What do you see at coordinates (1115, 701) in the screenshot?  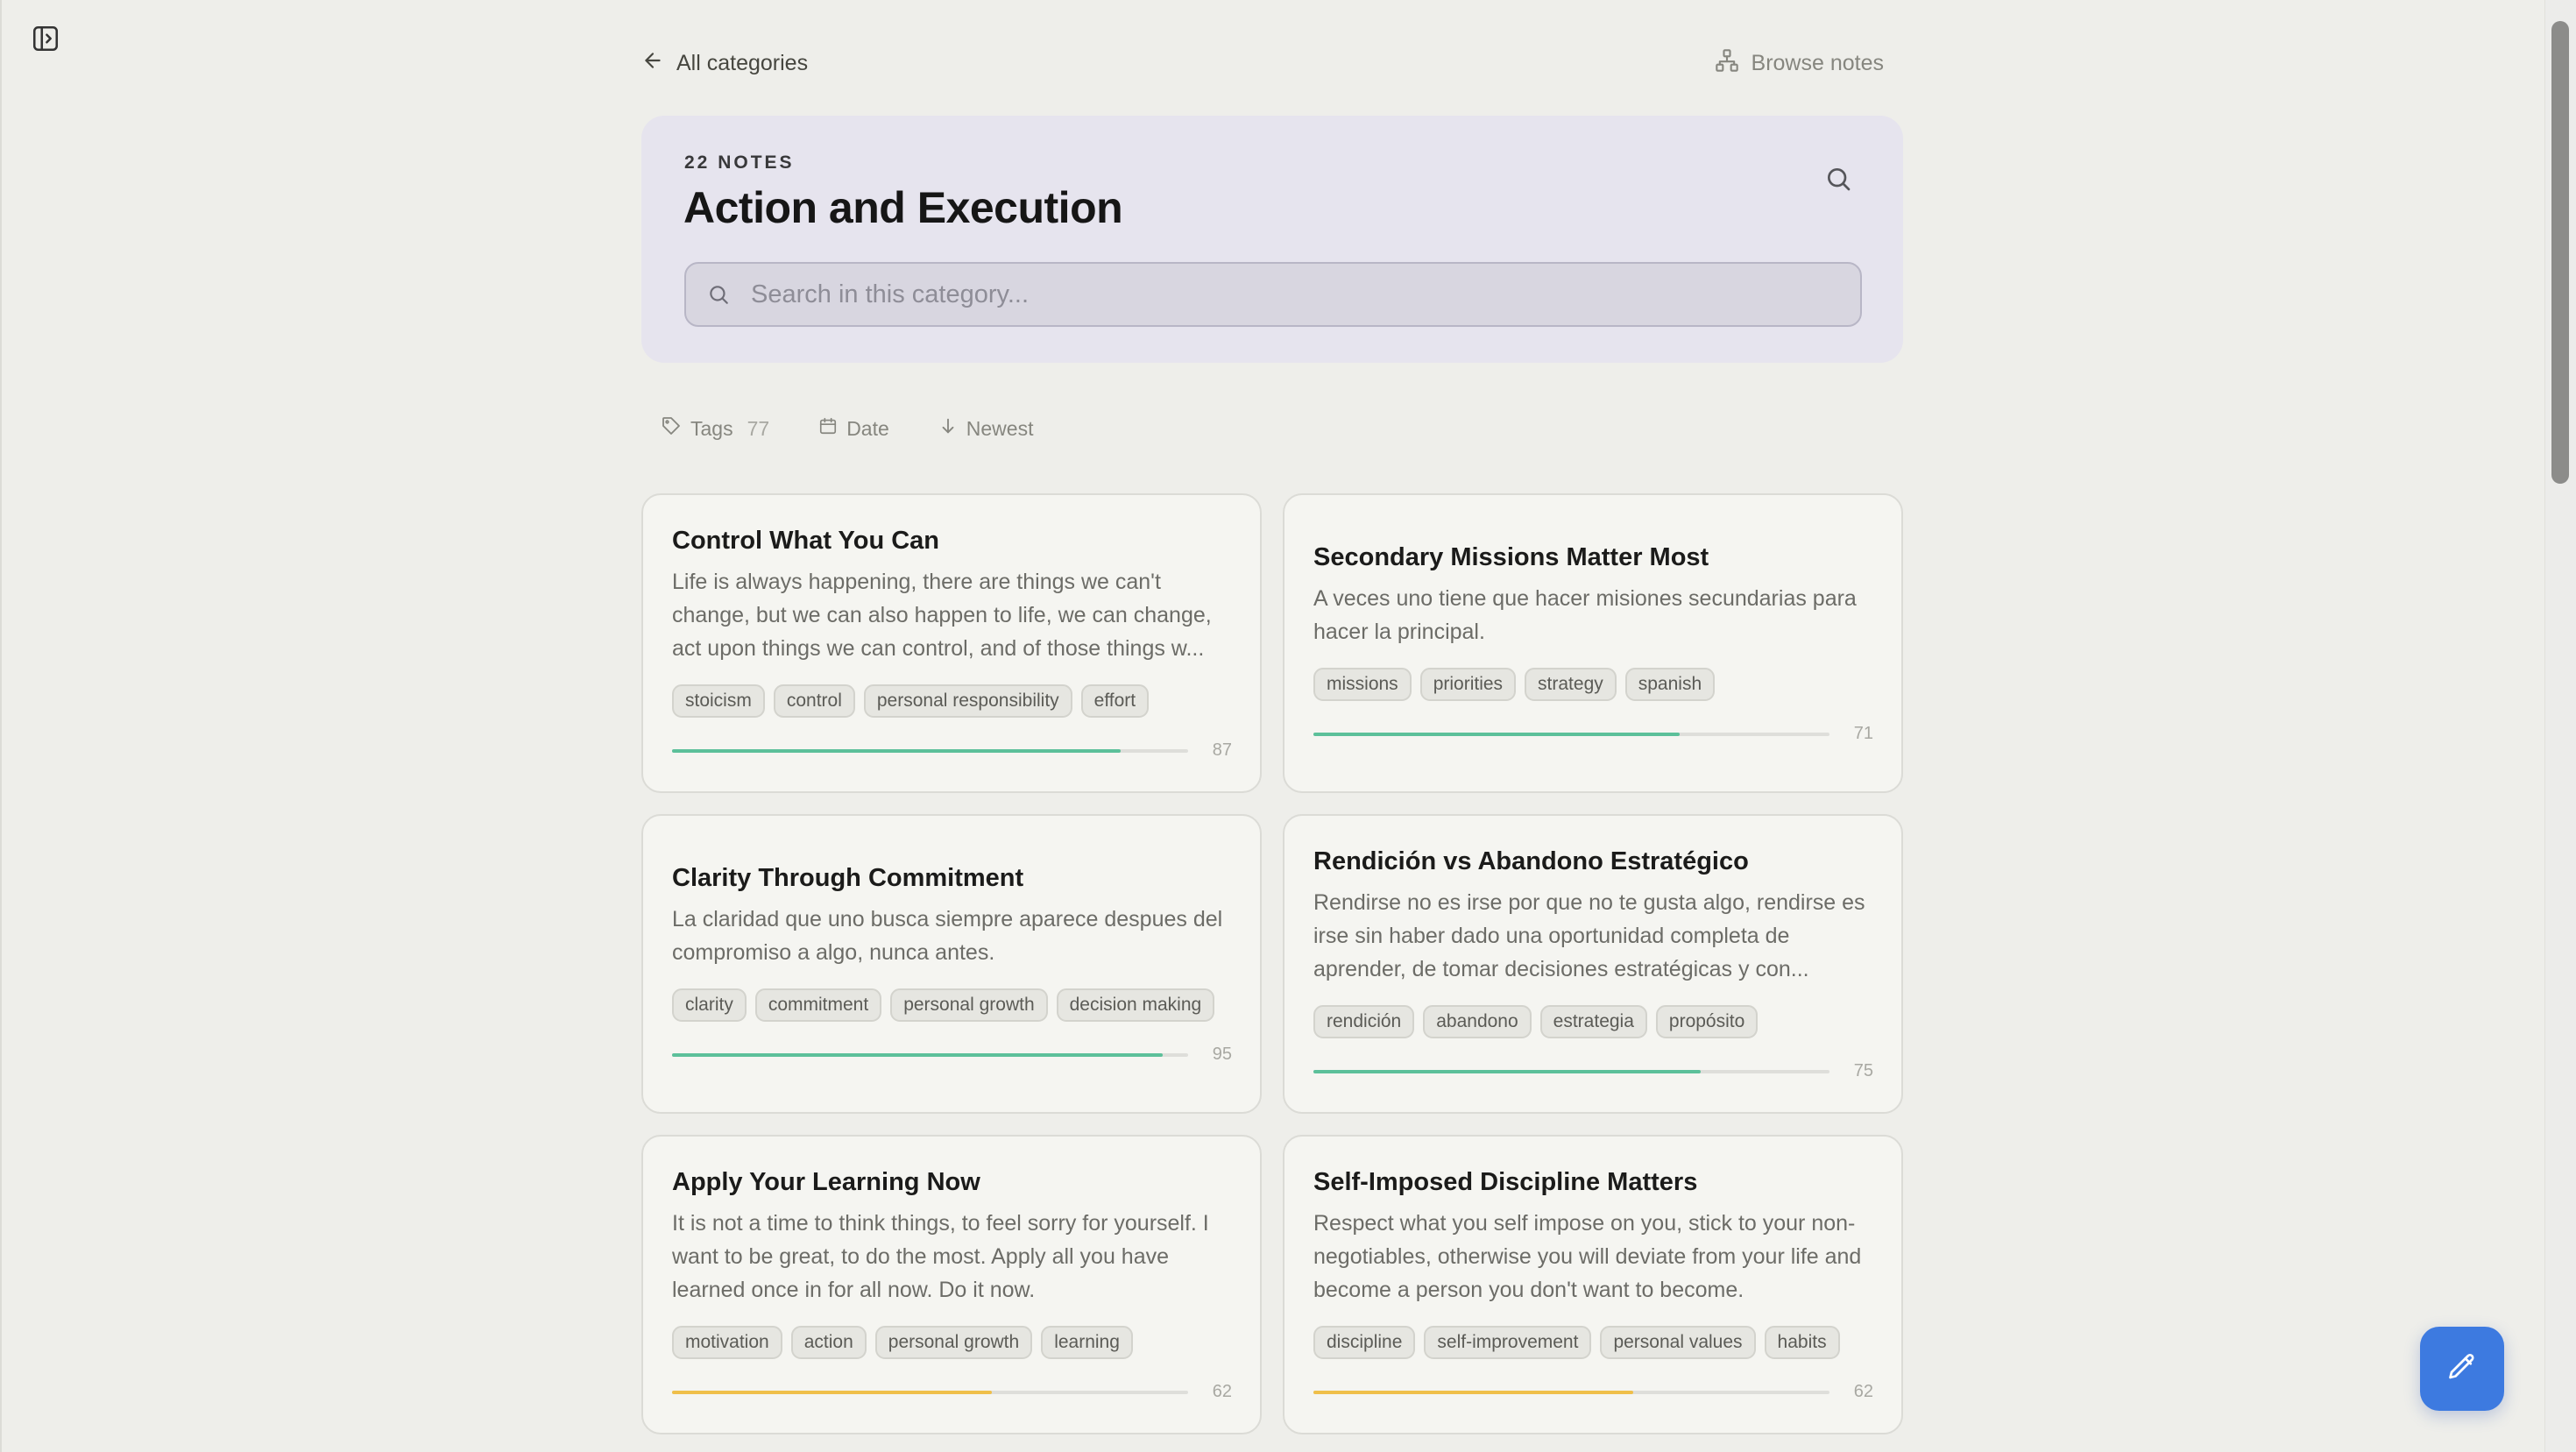 I see `tag-chip: effort` at bounding box center [1115, 701].